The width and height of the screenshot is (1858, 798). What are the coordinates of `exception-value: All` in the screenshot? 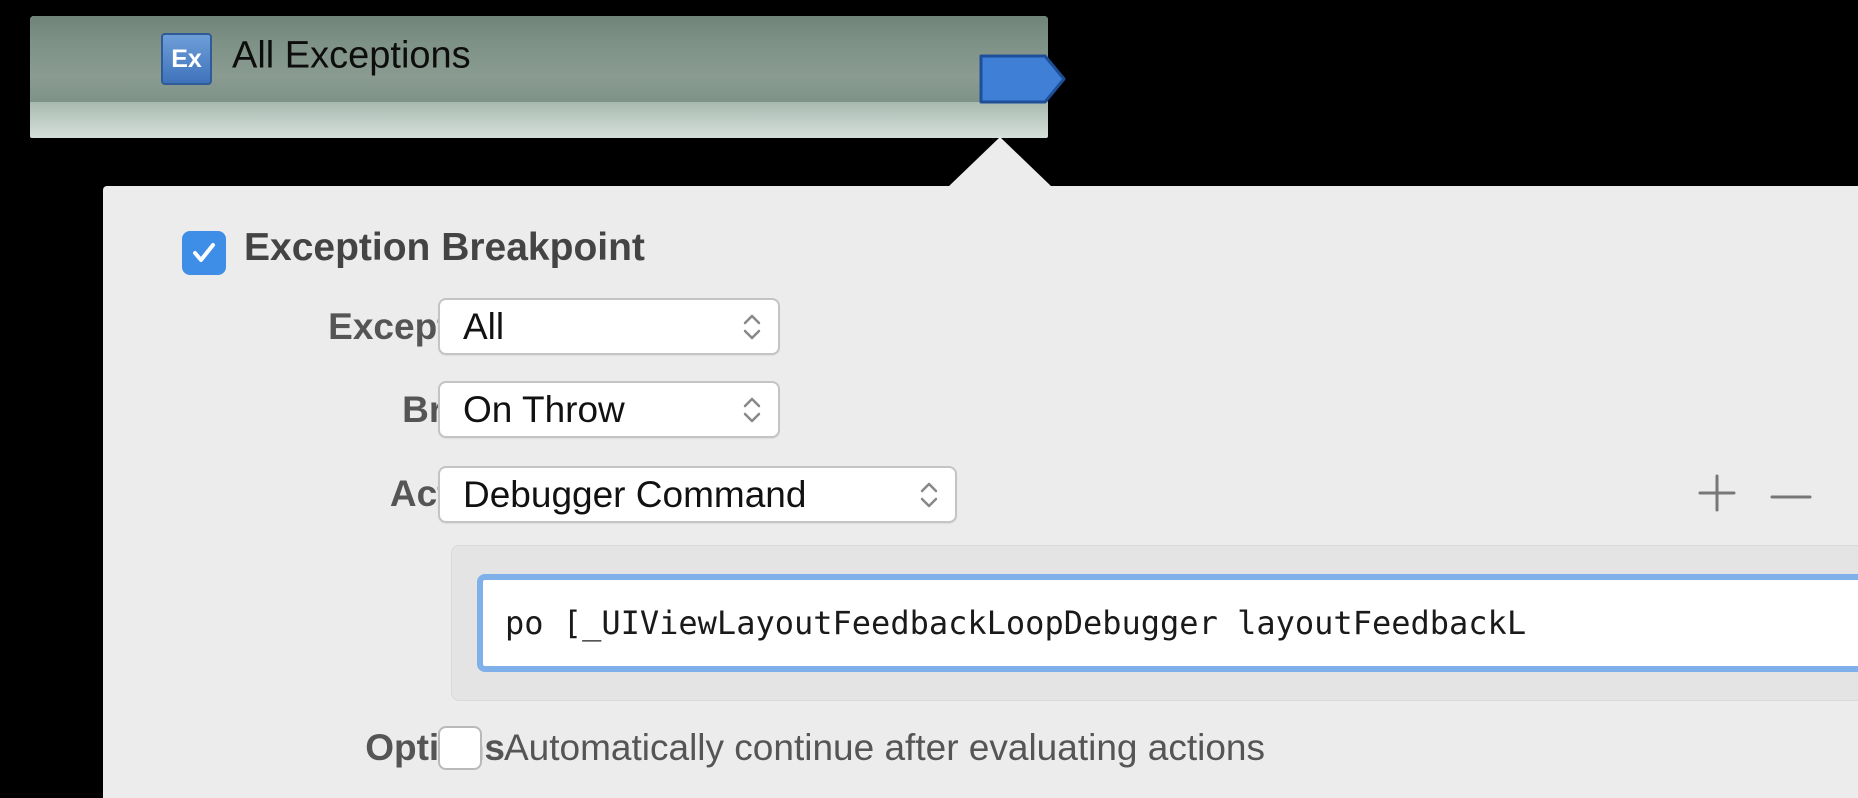 It's located at (484, 326).